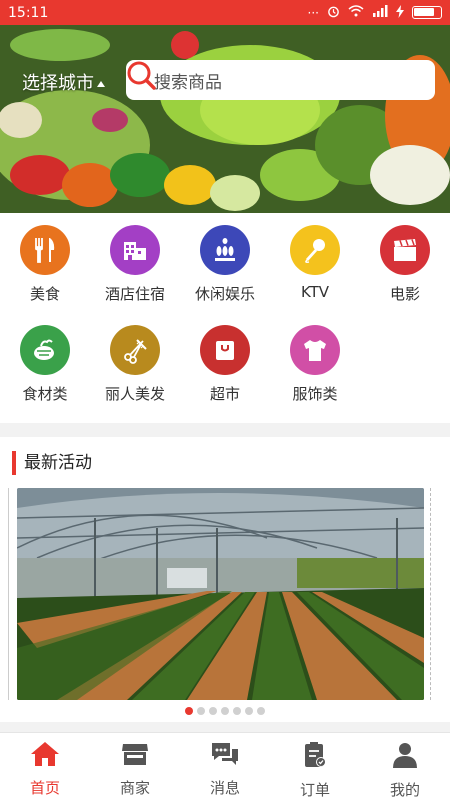 The width and height of the screenshot is (450, 800). I want to click on bowling-icon, so click(225, 250).